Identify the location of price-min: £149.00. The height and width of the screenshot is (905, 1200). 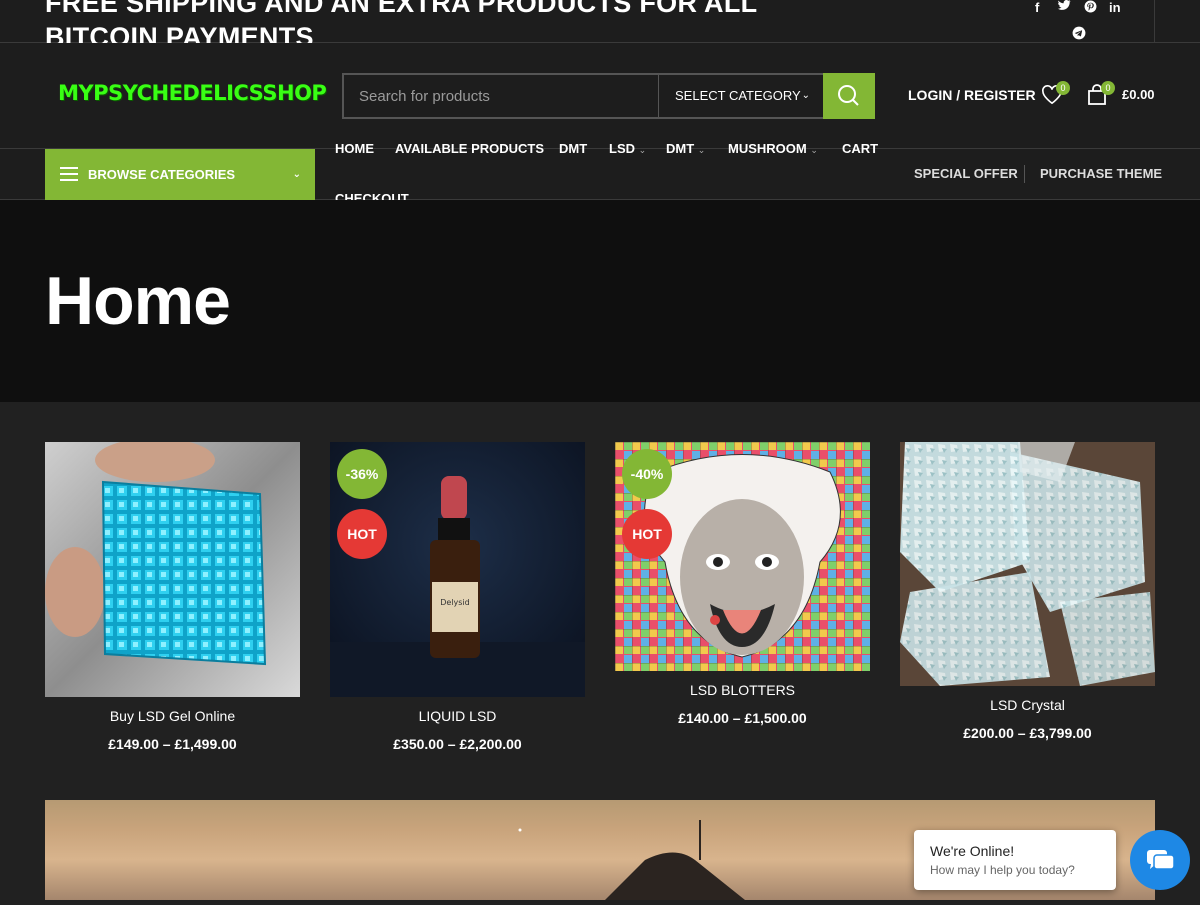
(133, 744).